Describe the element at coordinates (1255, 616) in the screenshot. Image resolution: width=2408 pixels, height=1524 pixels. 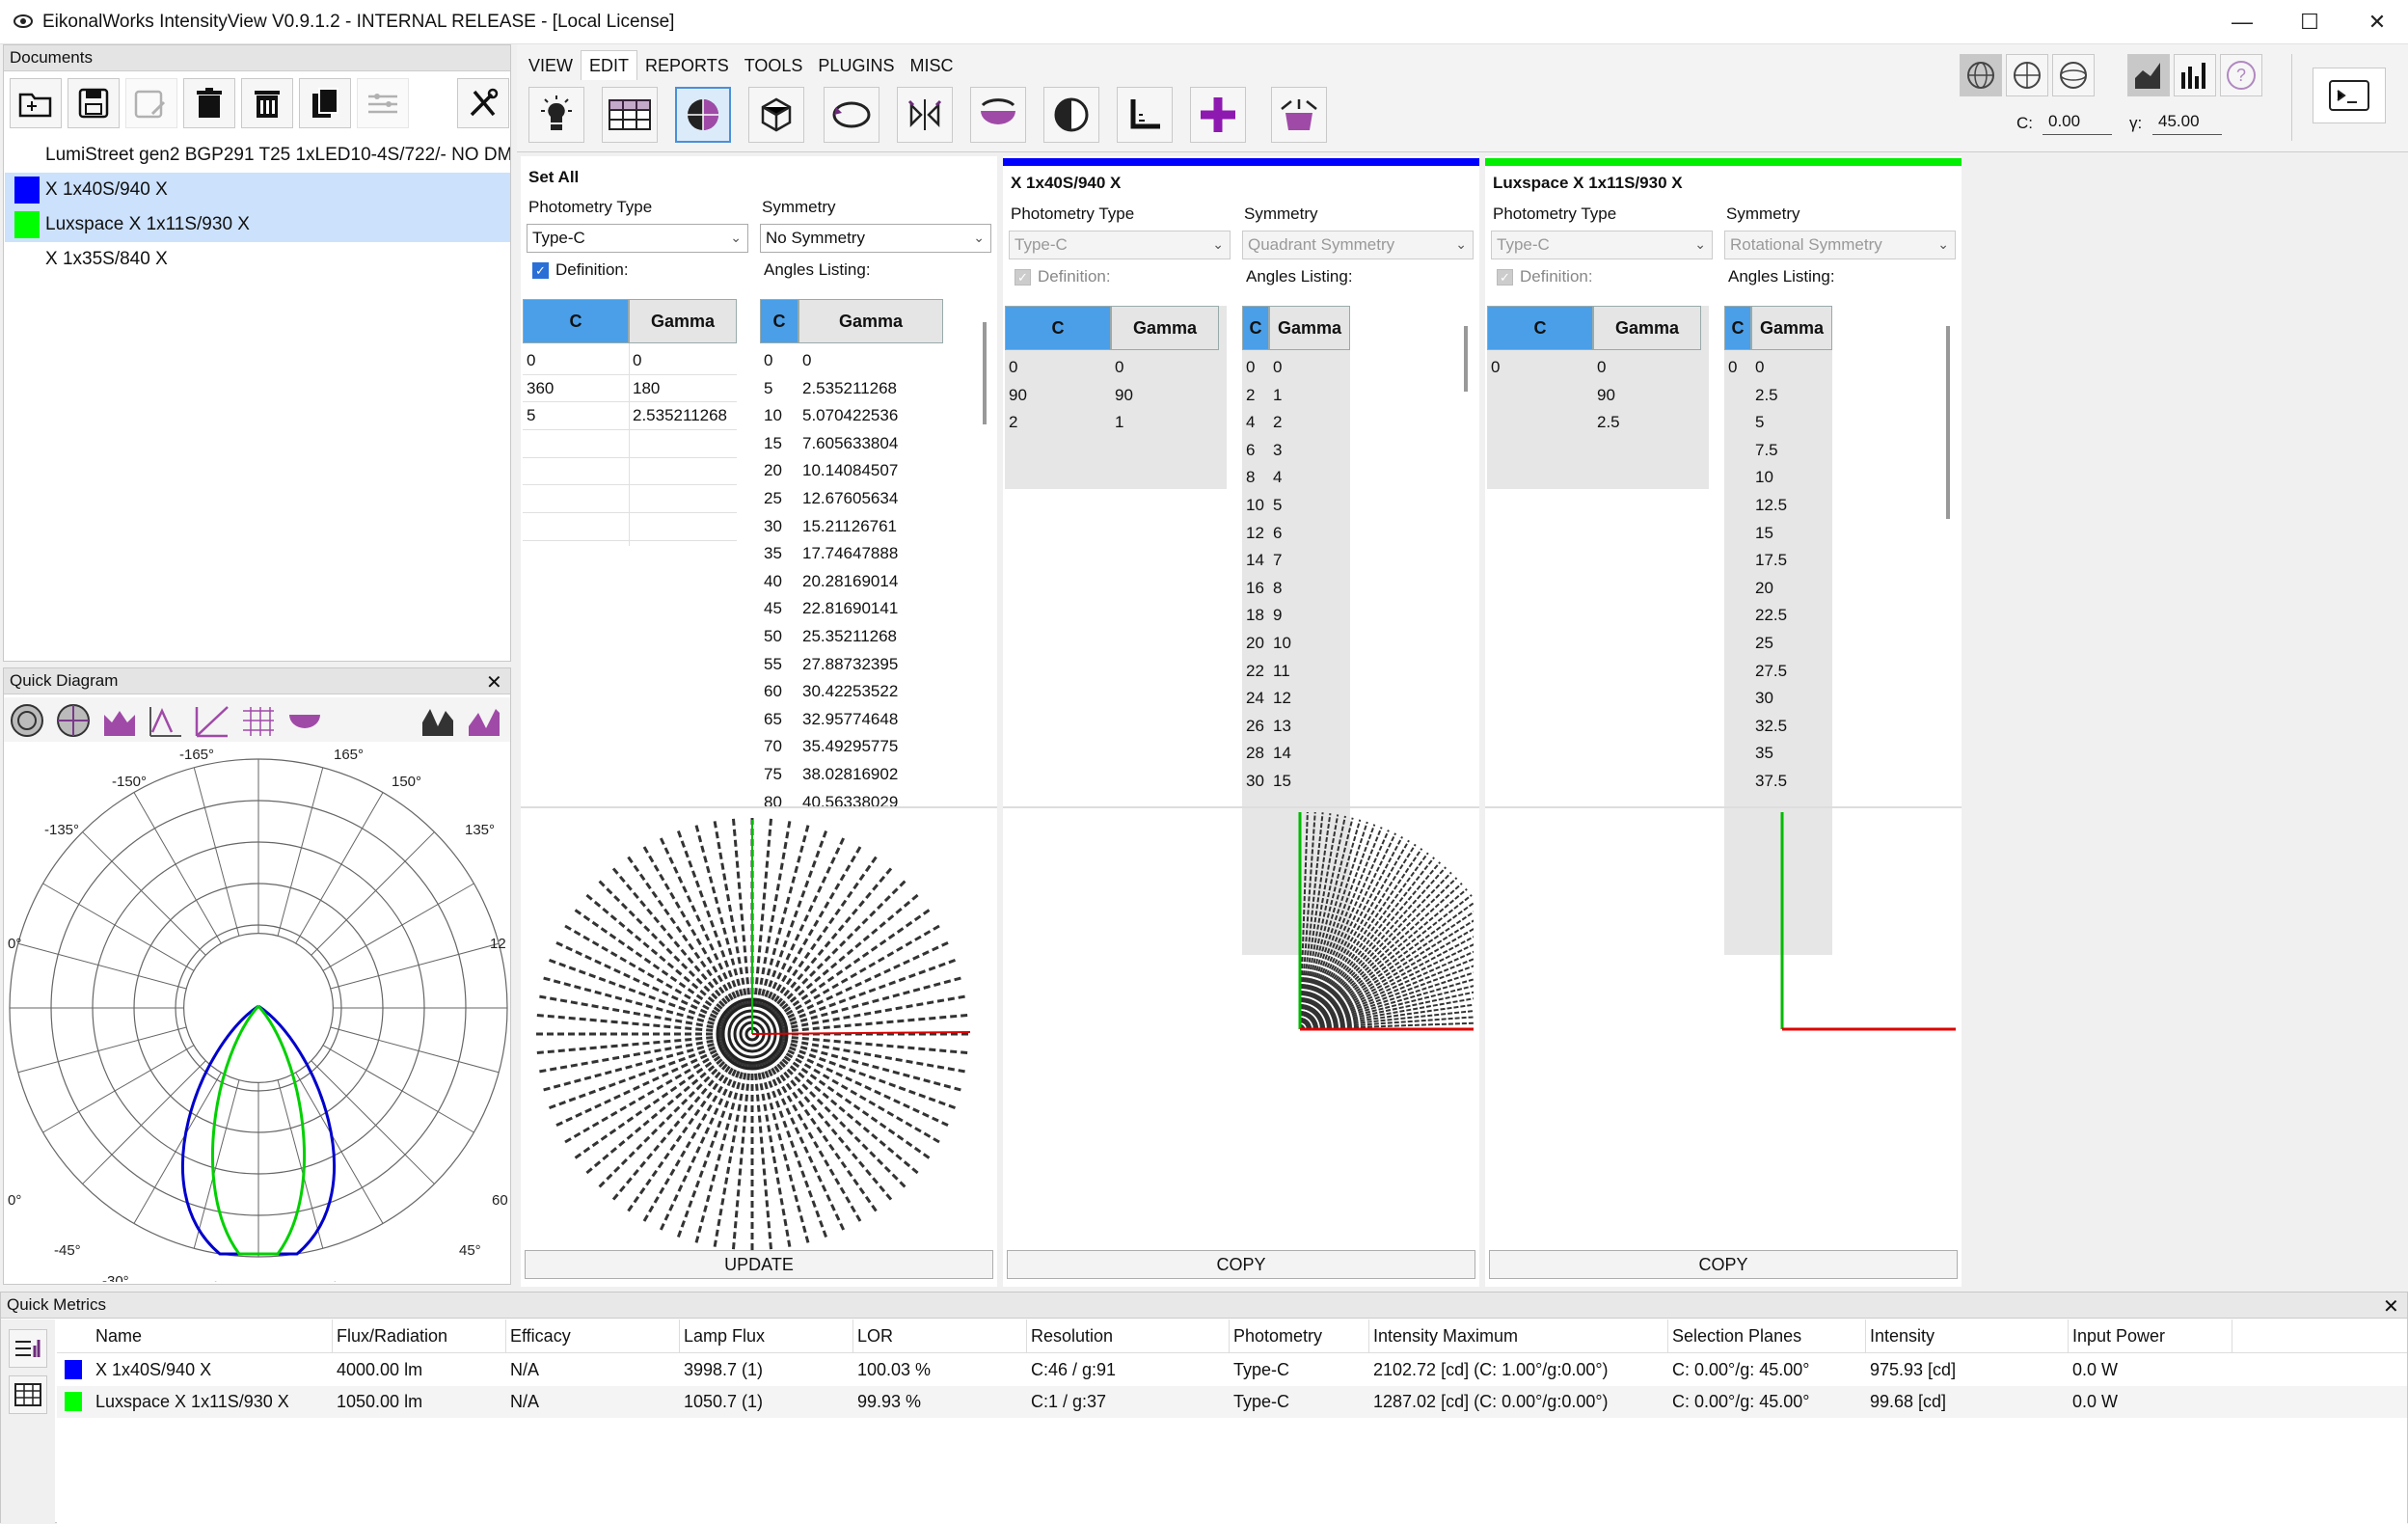
I see `table-cell: 18` at that location.